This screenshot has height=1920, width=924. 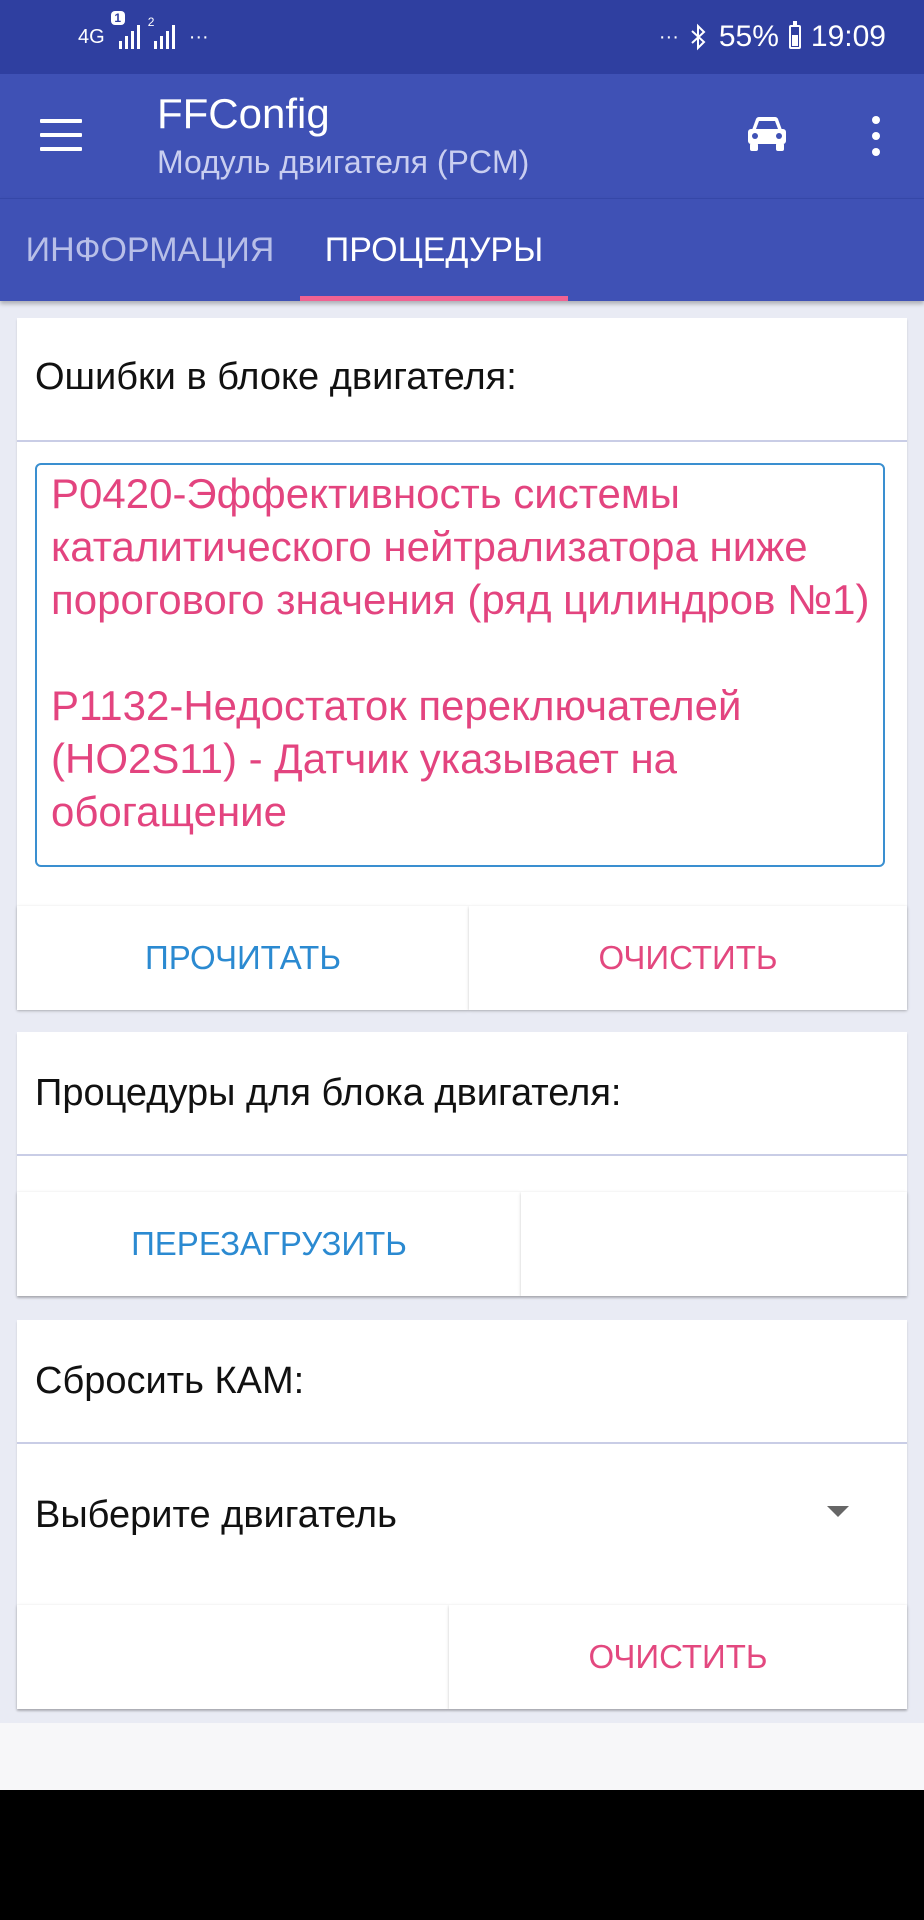 What do you see at coordinates (198, 36) in the screenshot?
I see `notifications-more-icon: ···` at bounding box center [198, 36].